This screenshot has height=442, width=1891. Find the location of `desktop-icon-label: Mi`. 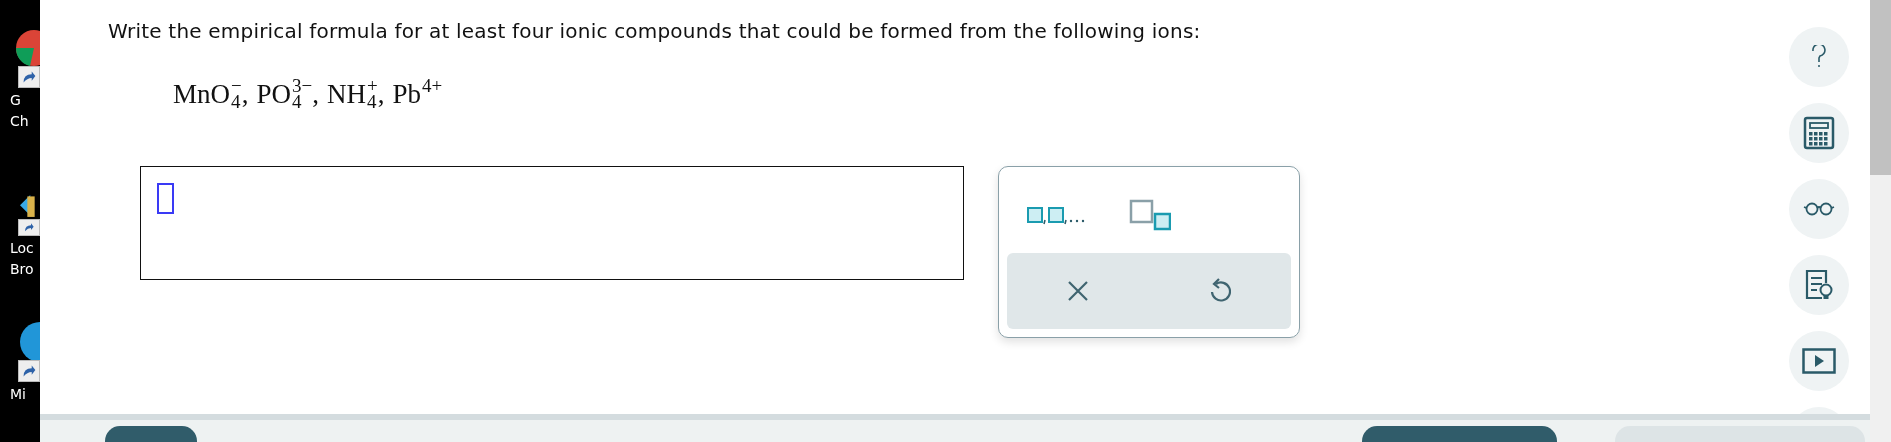

desktop-icon-label: Mi is located at coordinates (17, 394).